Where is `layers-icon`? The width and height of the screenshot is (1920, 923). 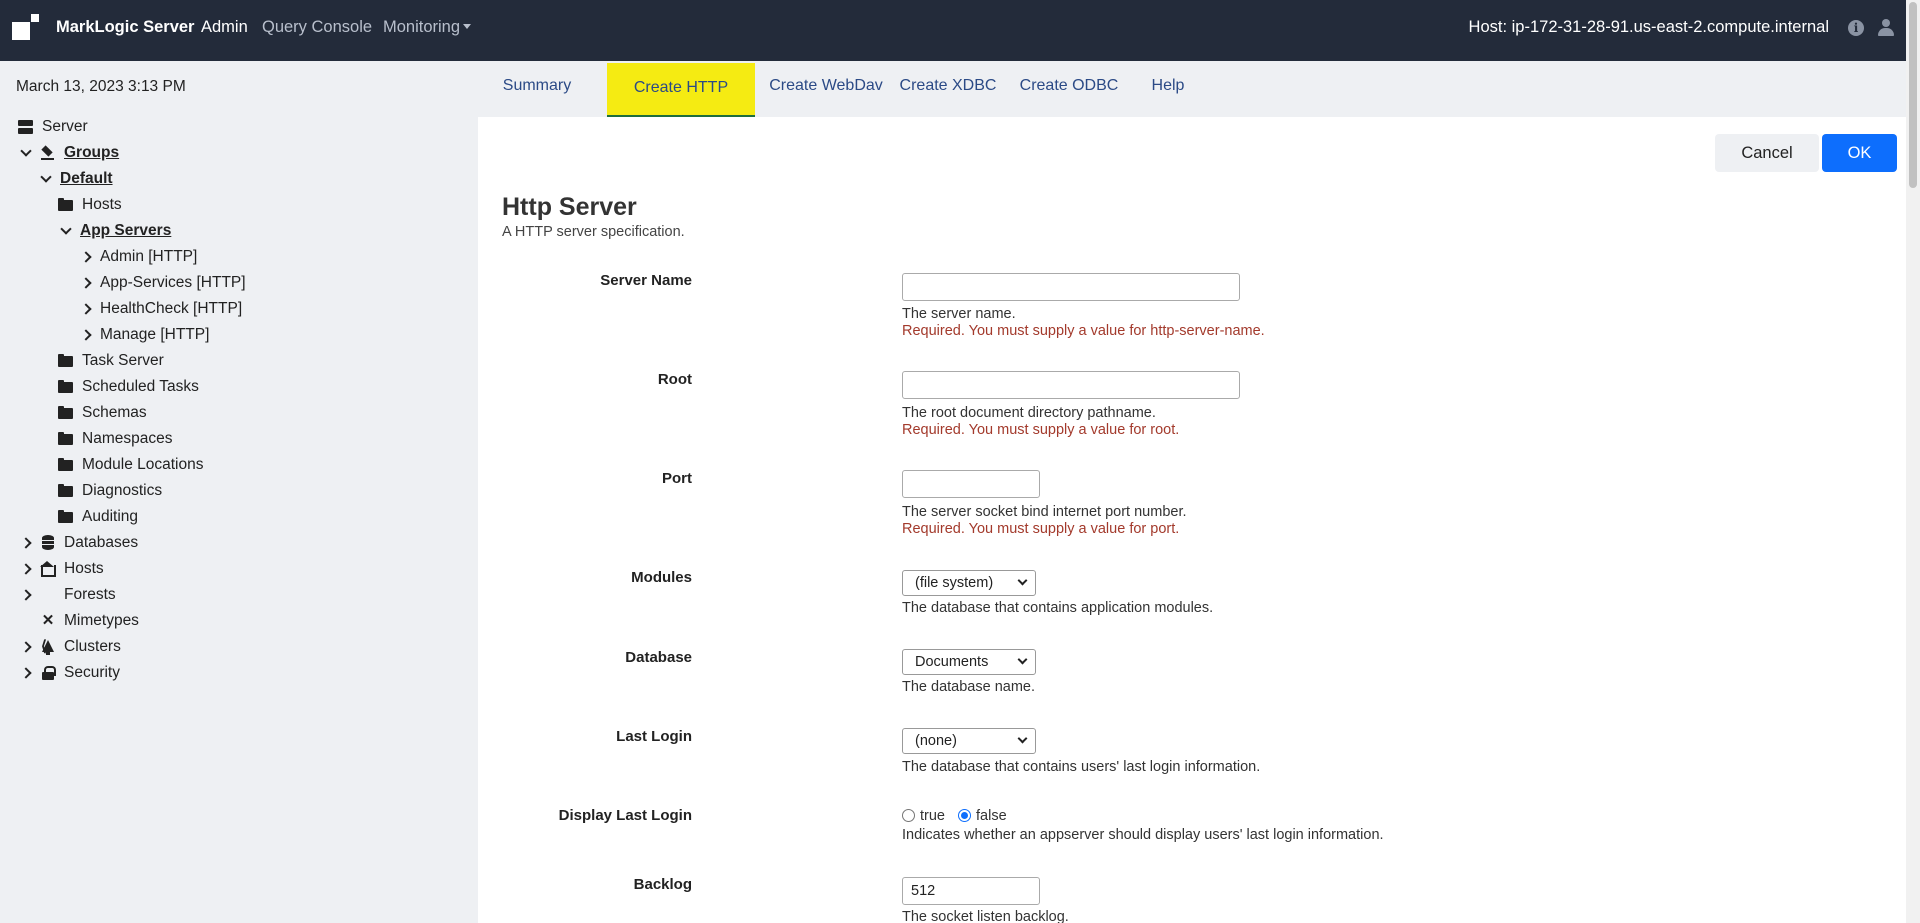
layers-icon is located at coordinates (48, 153).